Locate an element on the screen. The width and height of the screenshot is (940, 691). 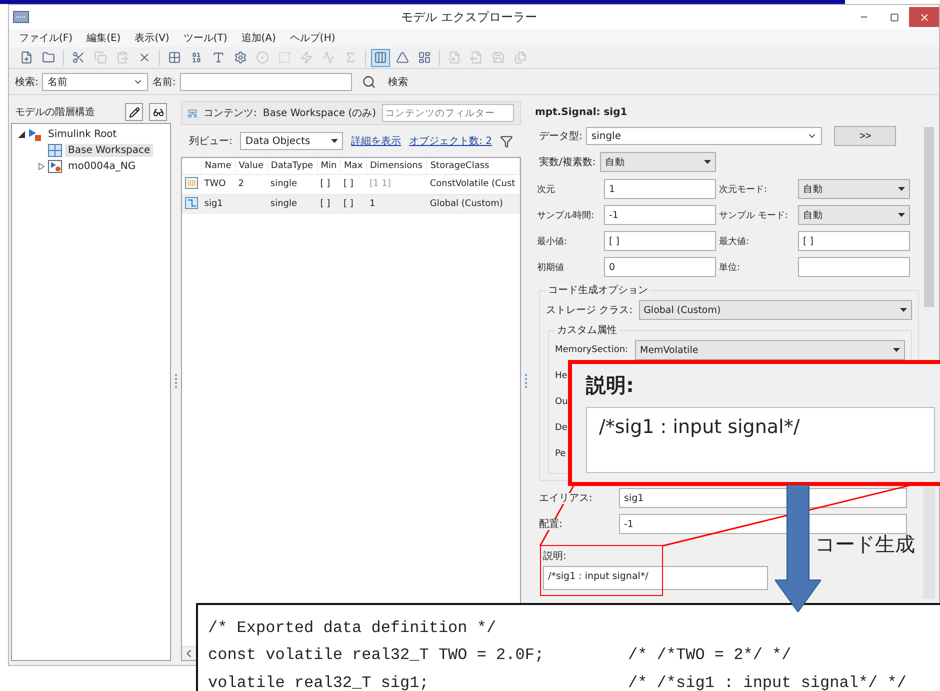
app-icon is located at coordinates (21, 17).